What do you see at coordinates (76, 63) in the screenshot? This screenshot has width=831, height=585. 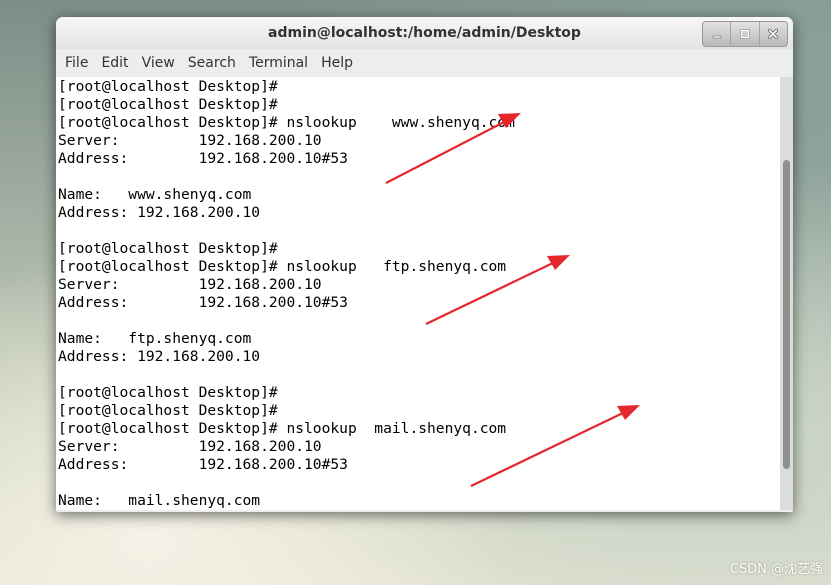 I see `menu-file: File` at bounding box center [76, 63].